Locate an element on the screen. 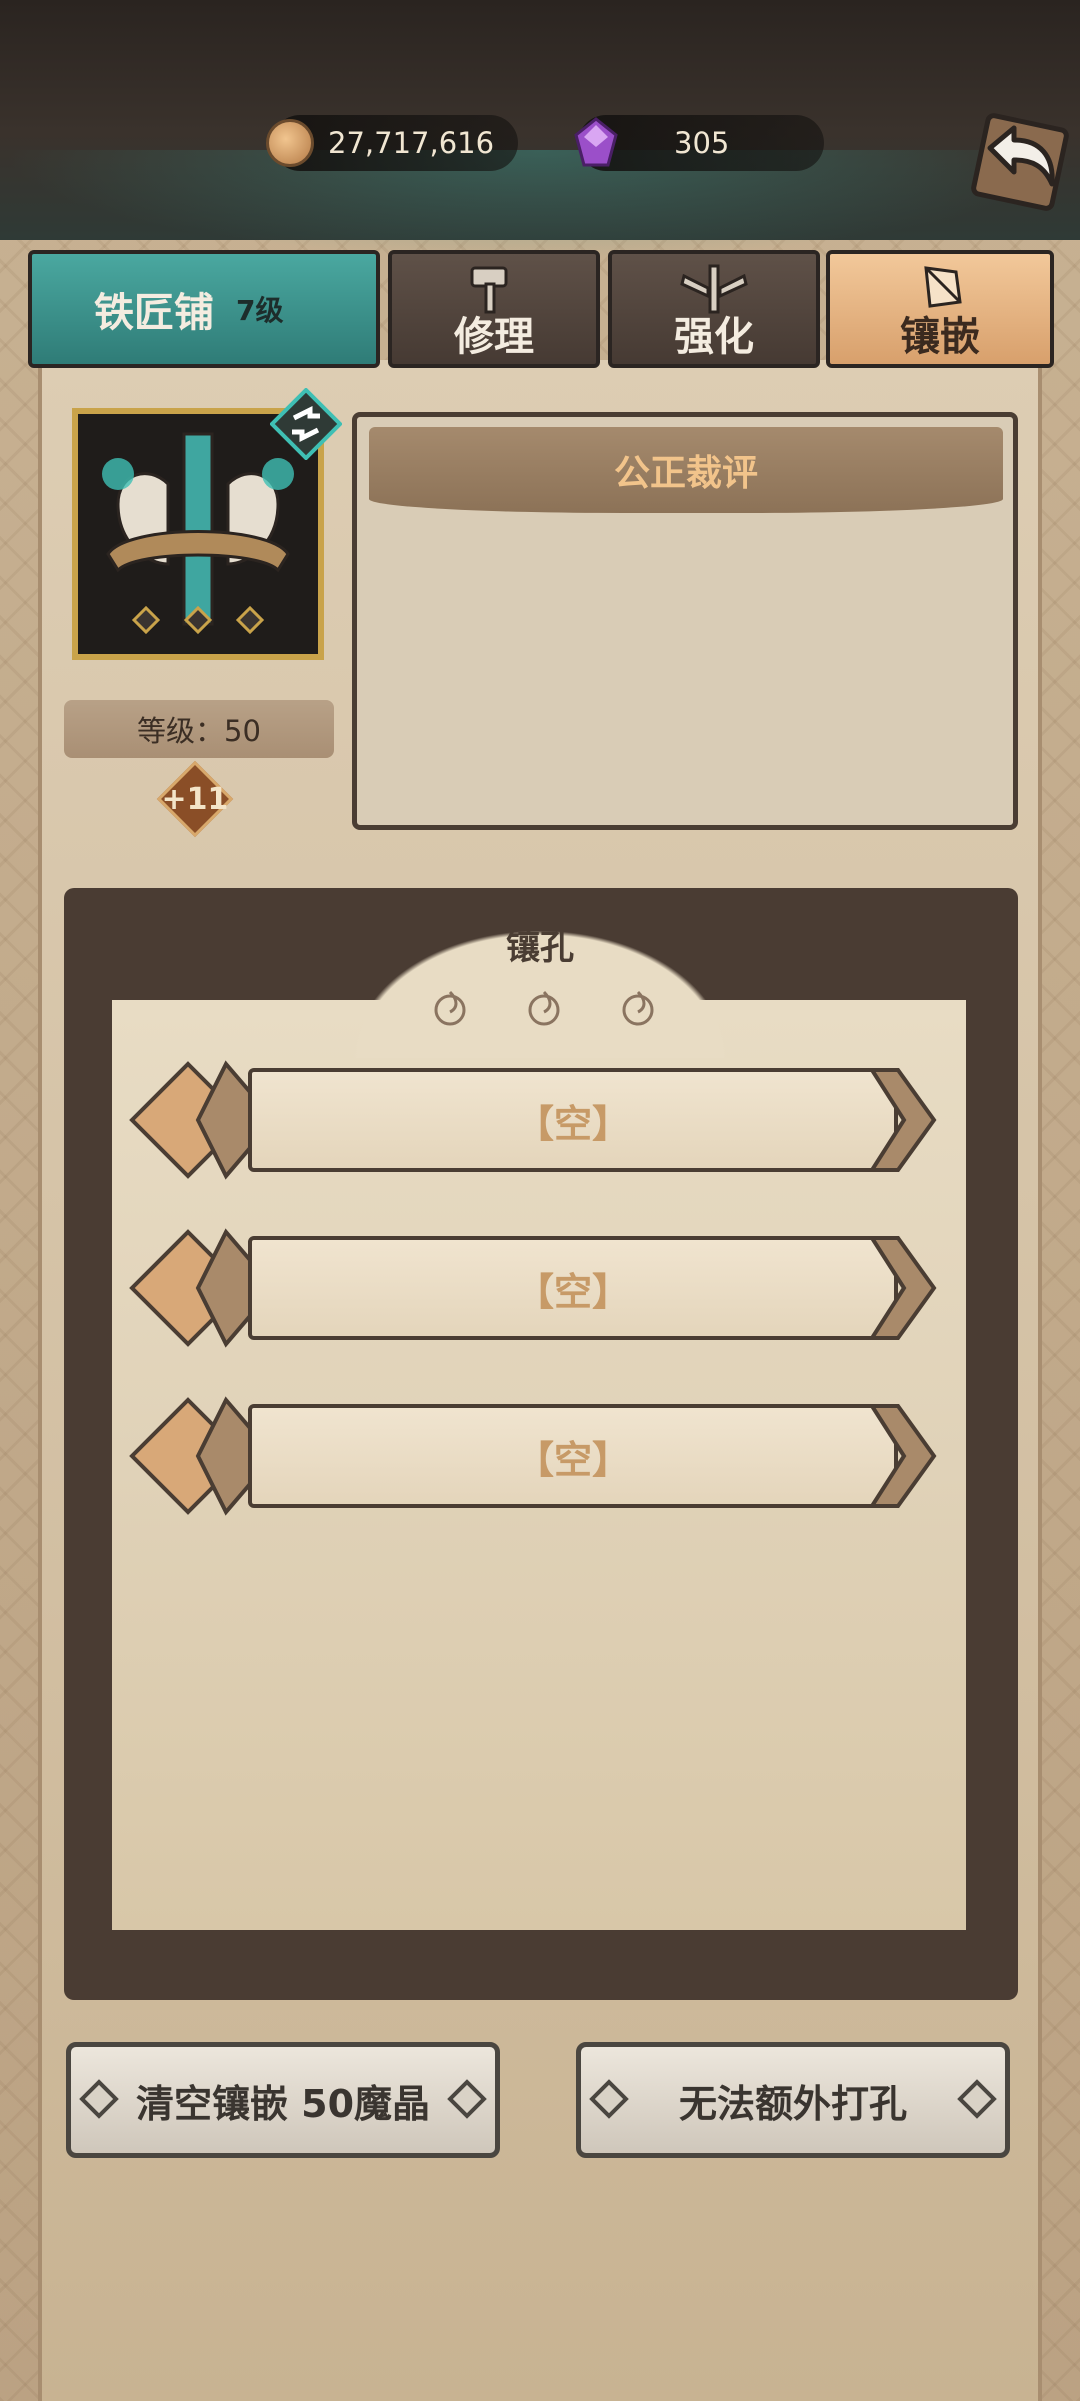 This screenshot has height=2401, width=1080. item-name: 公正裁评 is located at coordinates (686, 470).